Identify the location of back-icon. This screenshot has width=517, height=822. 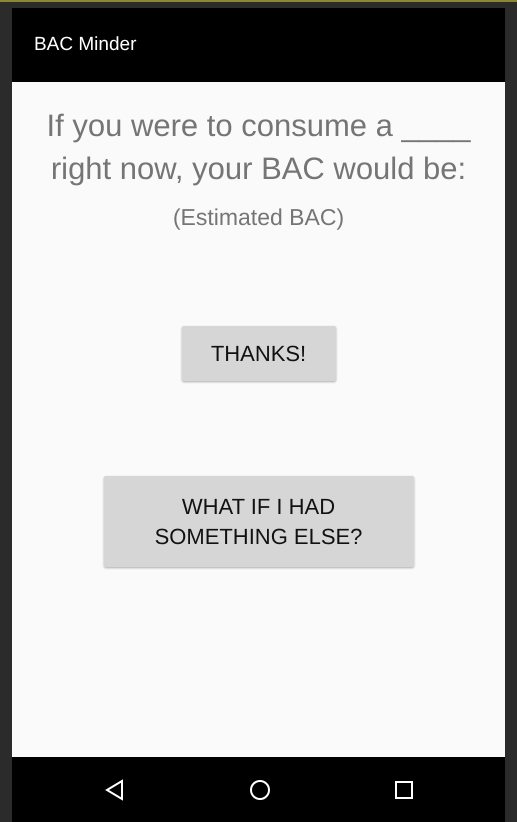
(115, 789).